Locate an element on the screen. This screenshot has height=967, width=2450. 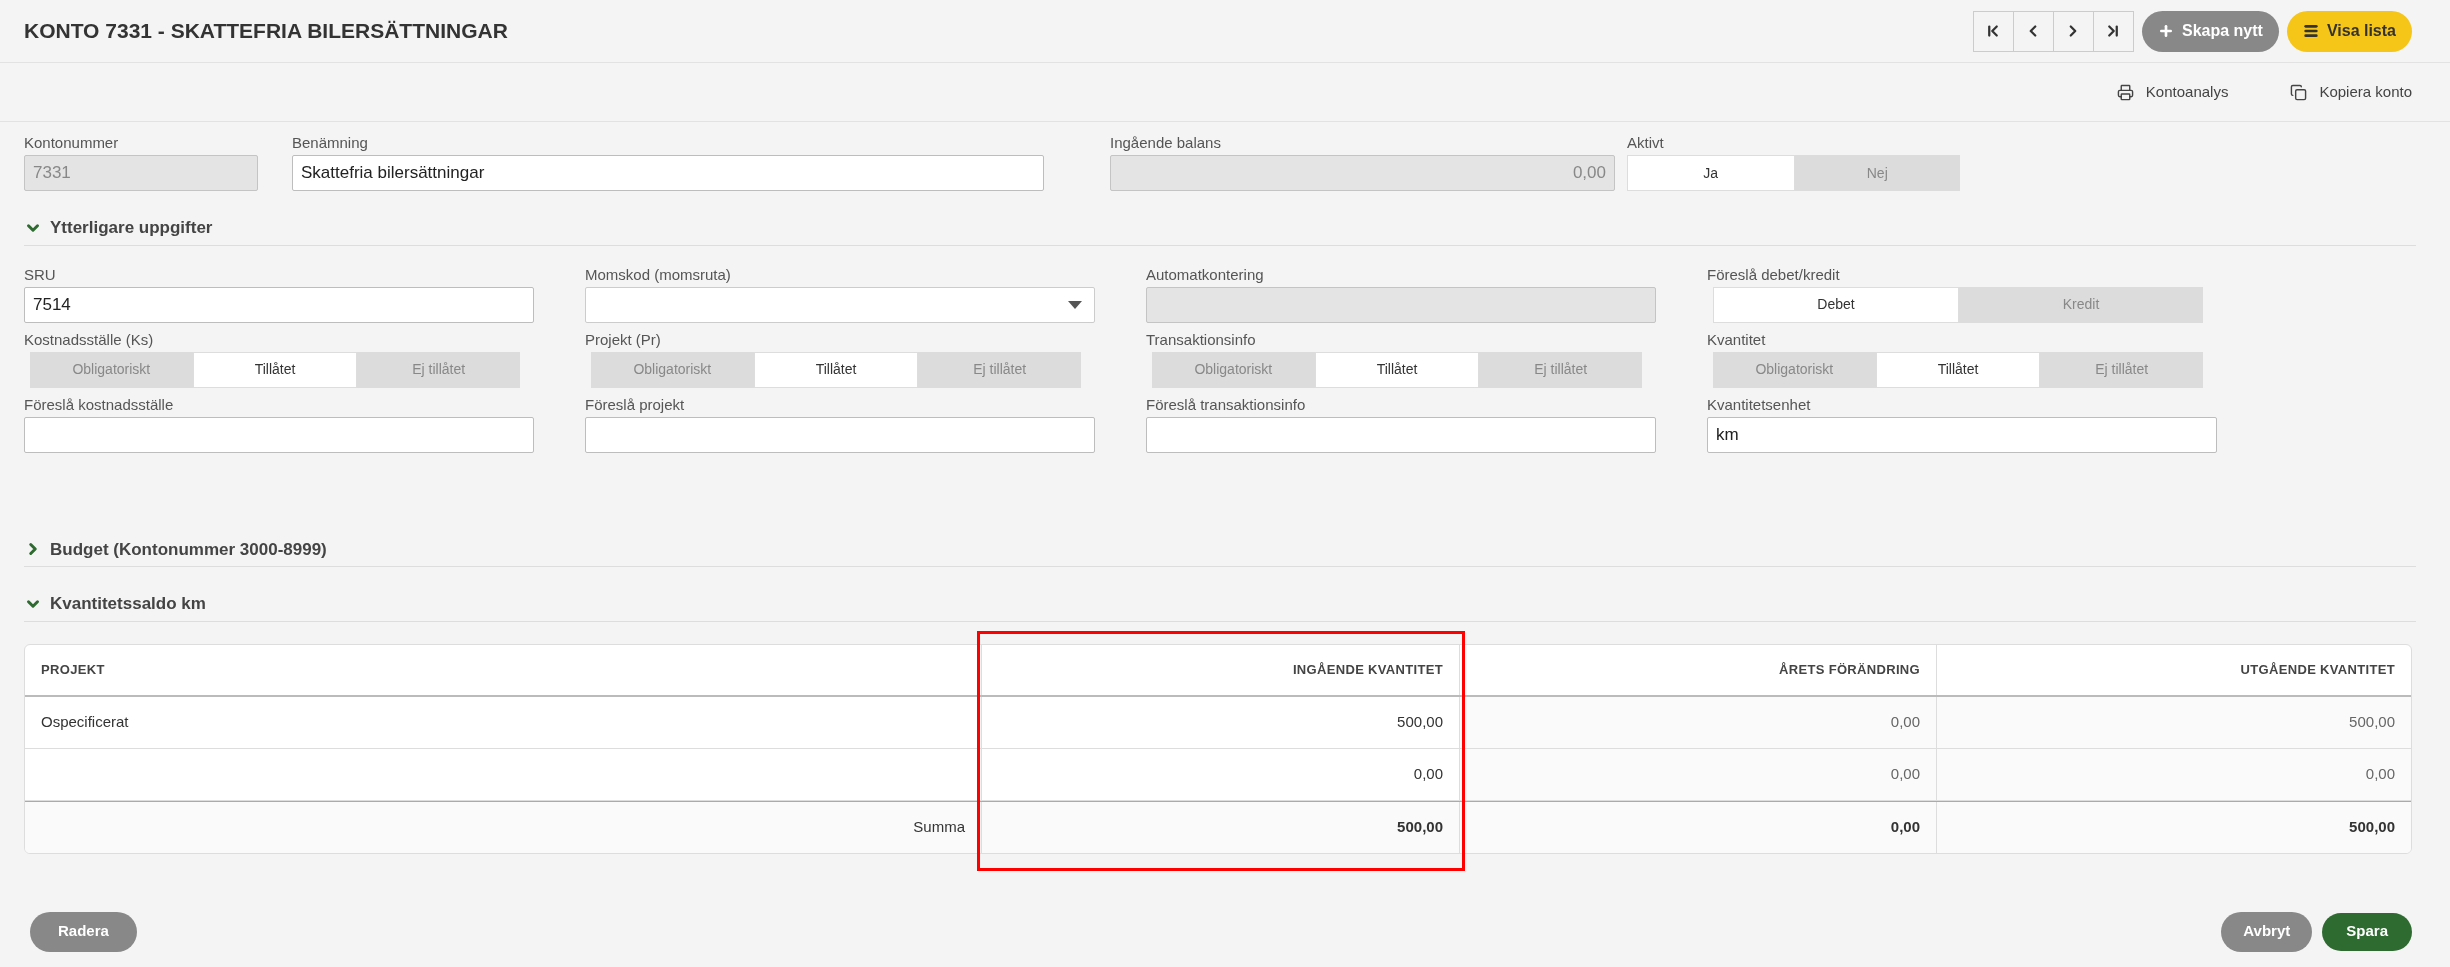
first-page-button is located at coordinates (1993, 31).